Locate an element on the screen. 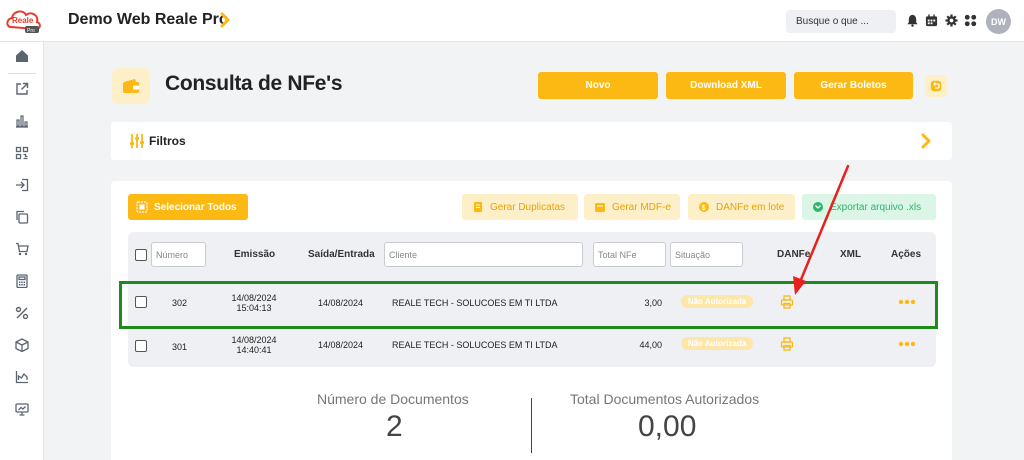 The width and height of the screenshot is (1024, 460). select-all-button: Selecionar Todos is located at coordinates (188, 207).